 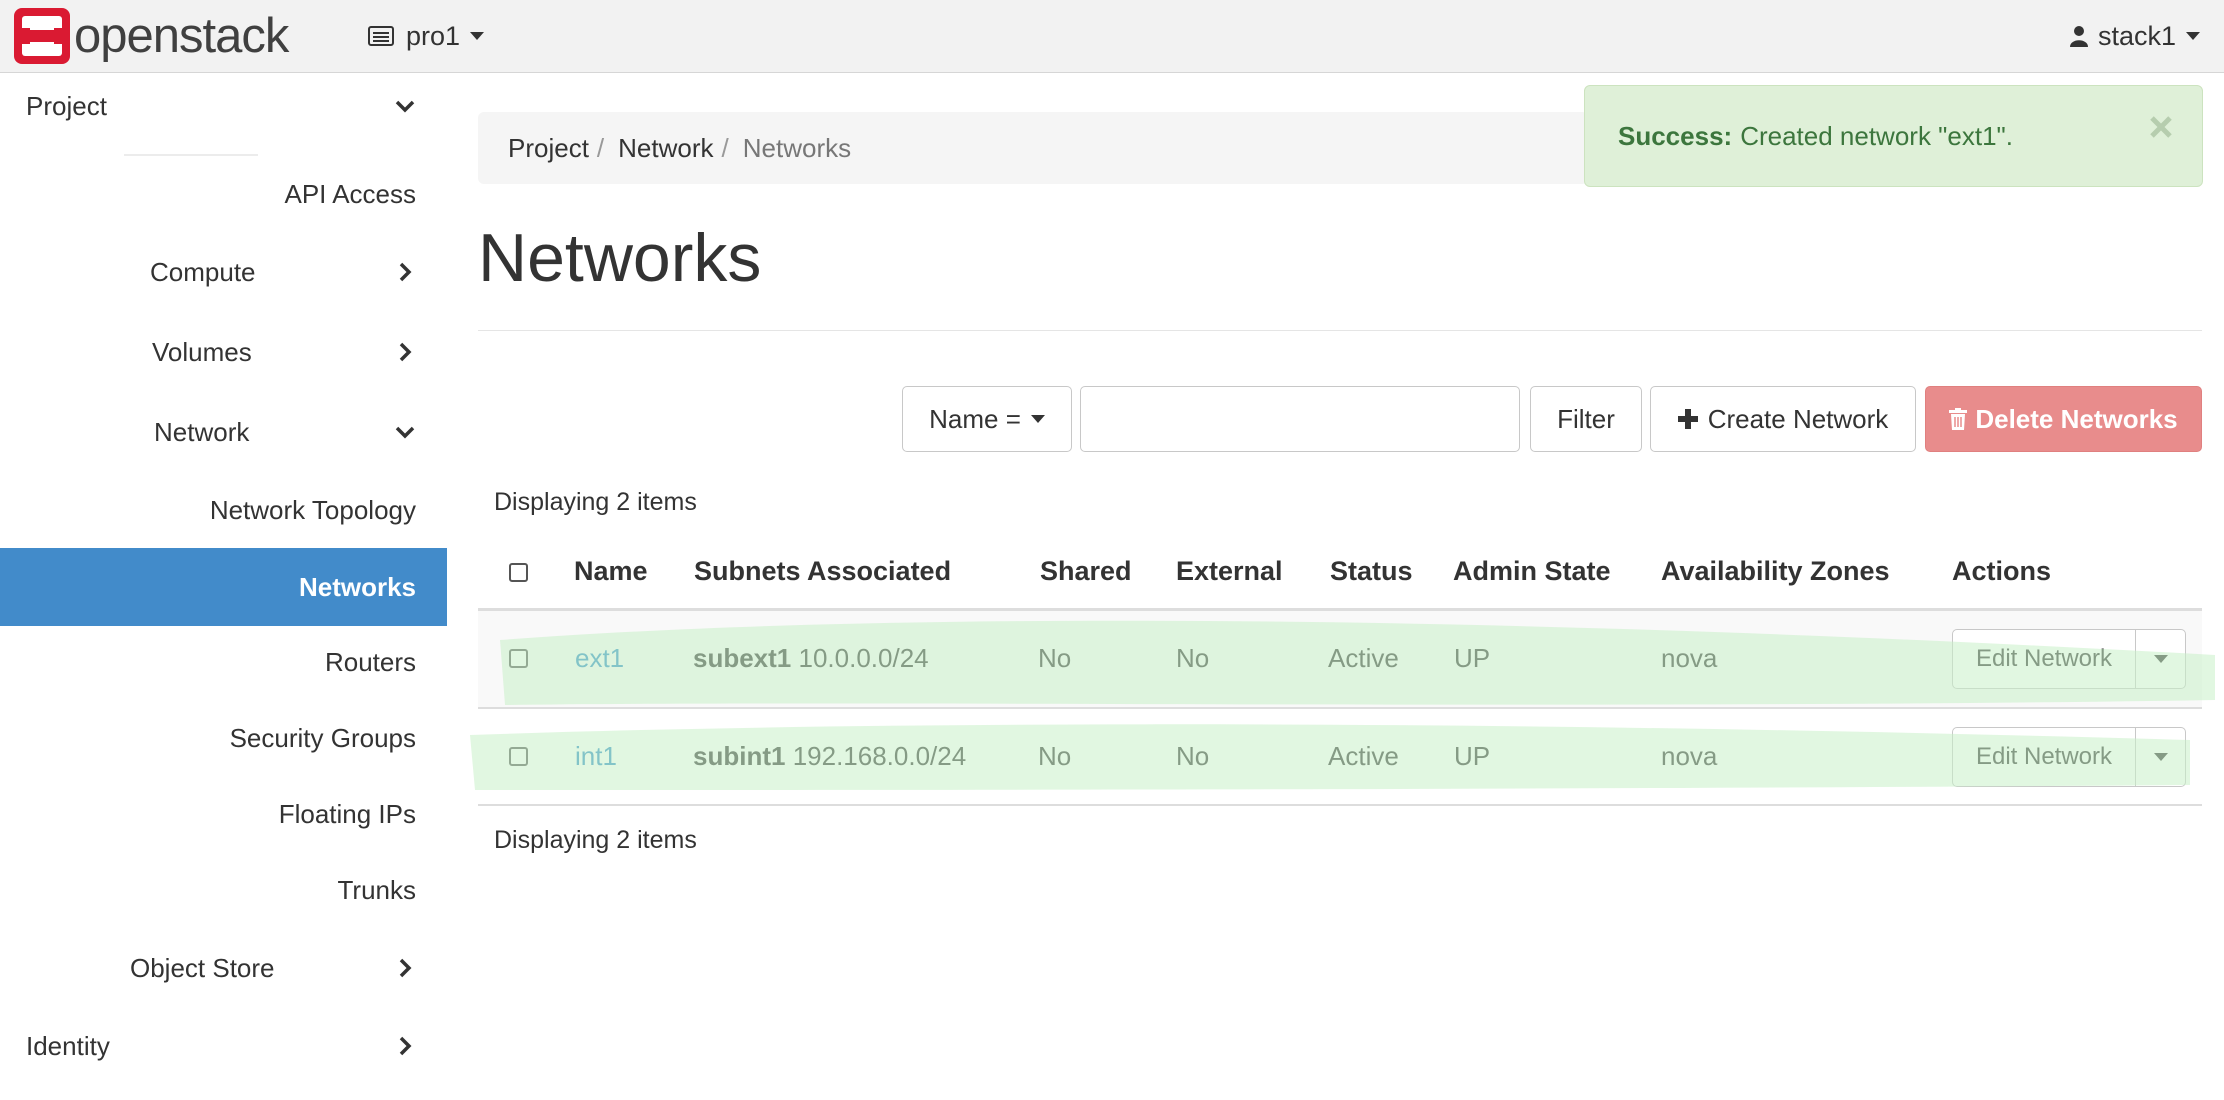 What do you see at coordinates (312, 509) in the screenshot?
I see `sidebar-item-label: Network Topology` at bounding box center [312, 509].